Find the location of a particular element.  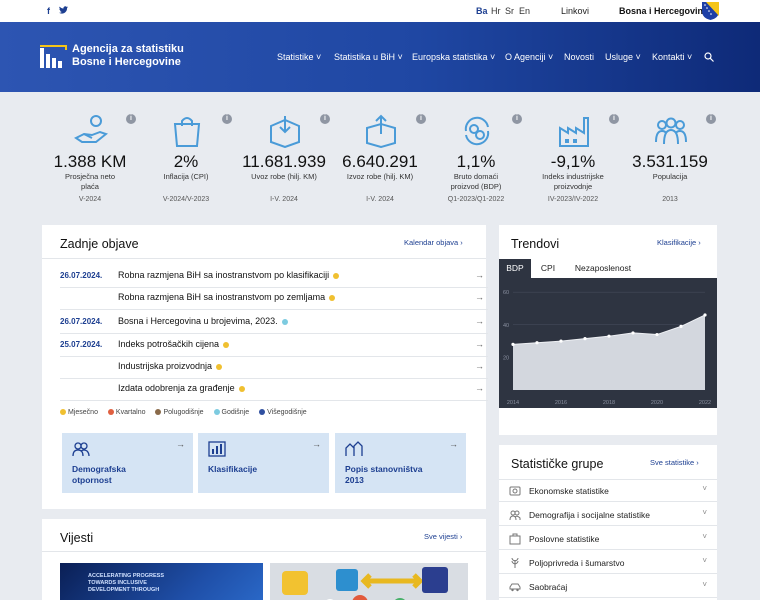

facebook-icon: f is located at coordinates (48, 11).